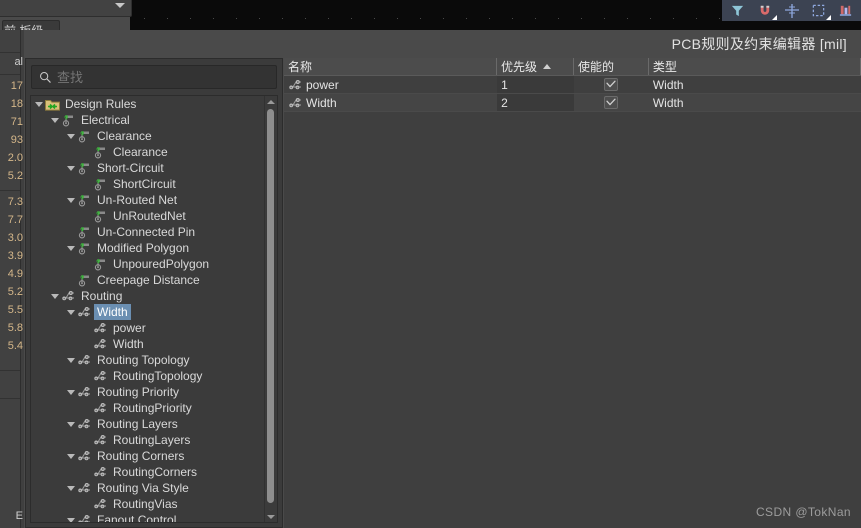  What do you see at coordinates (148, 360) in the screenshot?
I see `tree-item: Routing Topology` at bounding box center [148, 360].